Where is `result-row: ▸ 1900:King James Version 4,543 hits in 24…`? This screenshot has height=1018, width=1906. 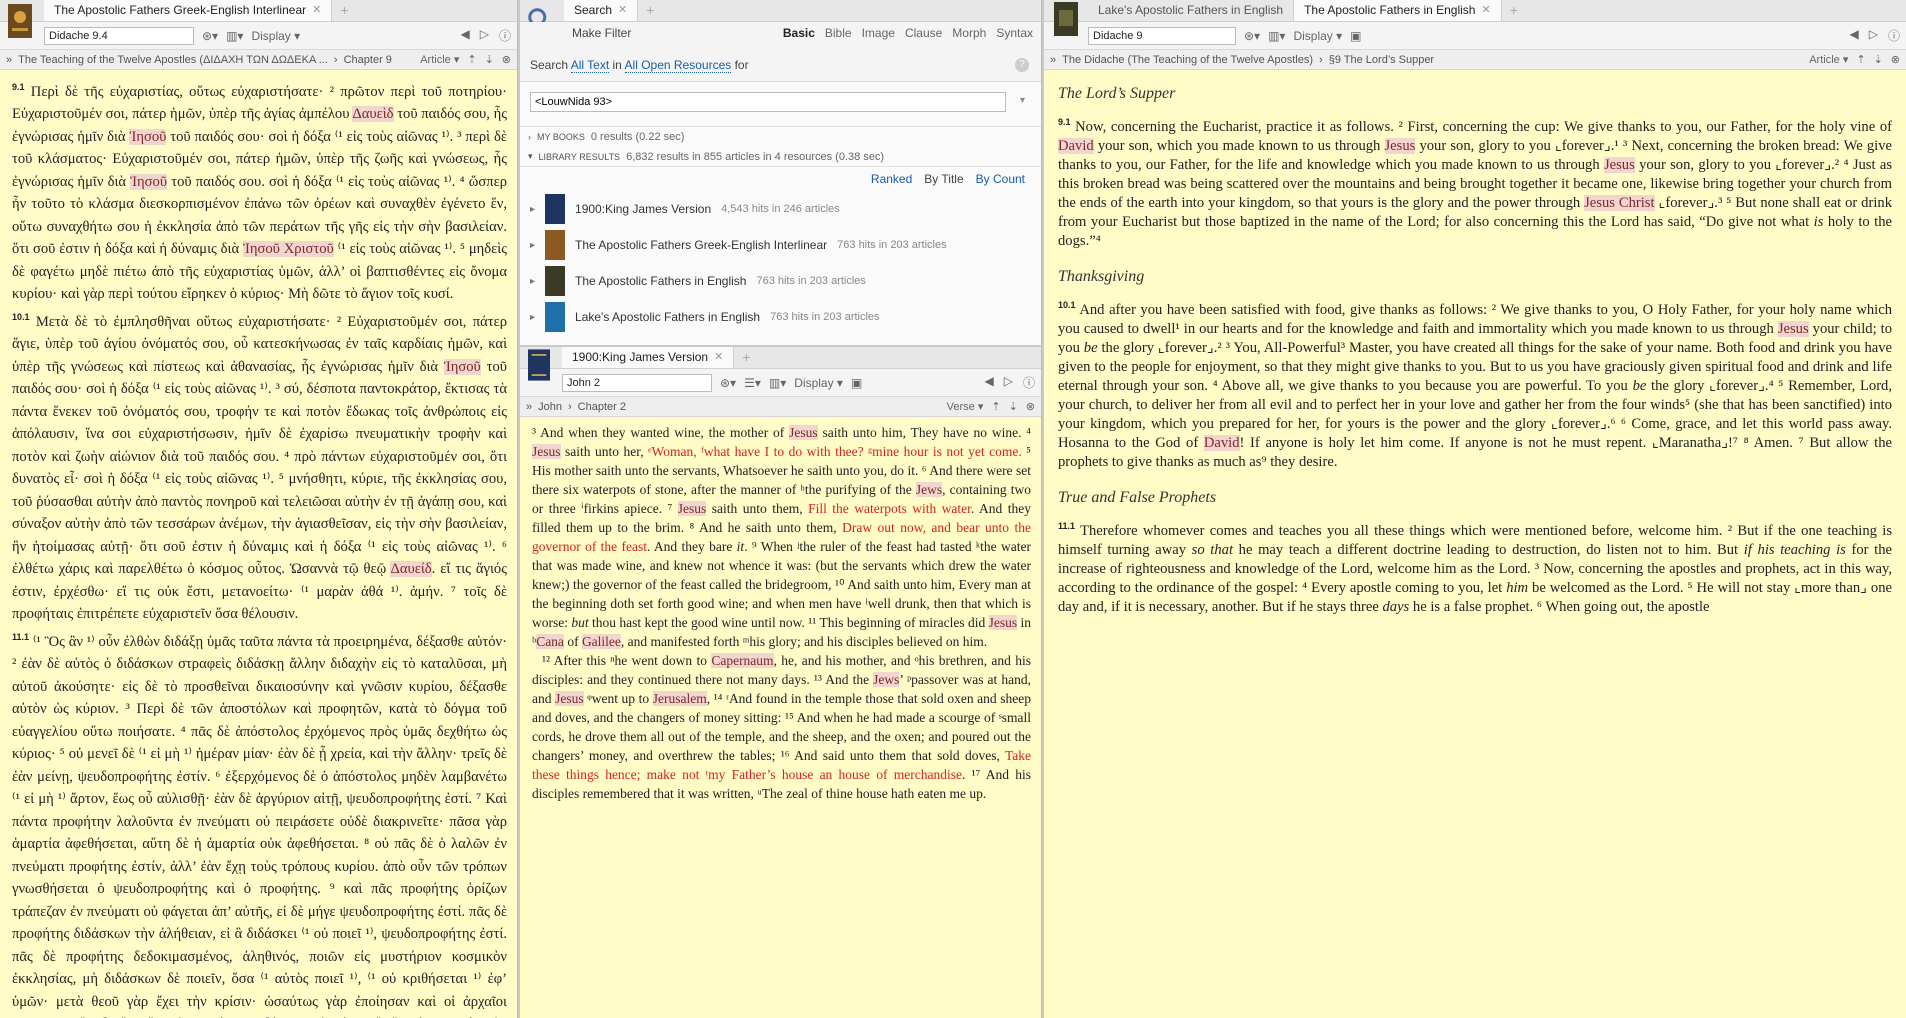 result-row: ▸ 1900:King James Version 4,543 hits in 24… is located at coordinates (780, 209).